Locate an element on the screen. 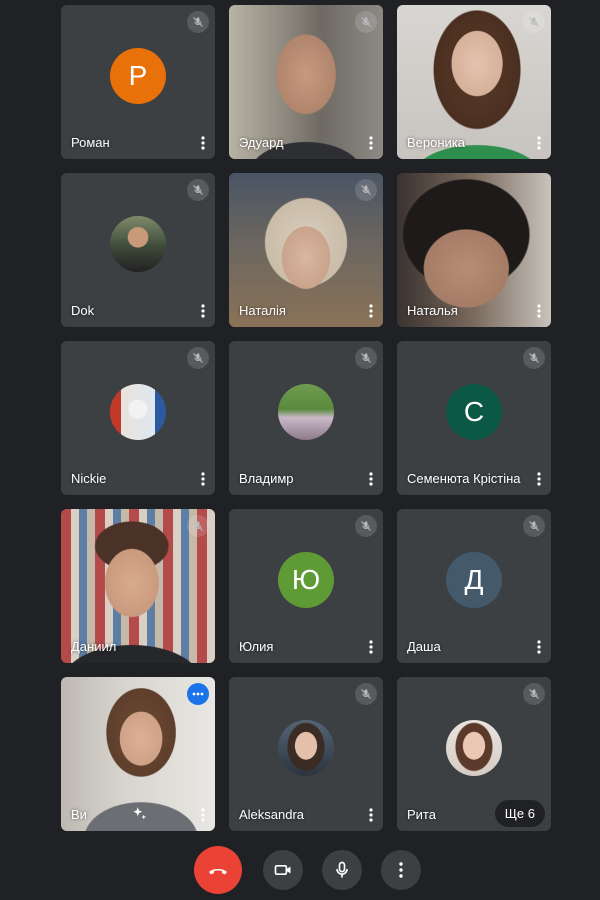 This screenshot has width=600, height=900. participant-tile: Даниил is located at coordinates (138, 586).